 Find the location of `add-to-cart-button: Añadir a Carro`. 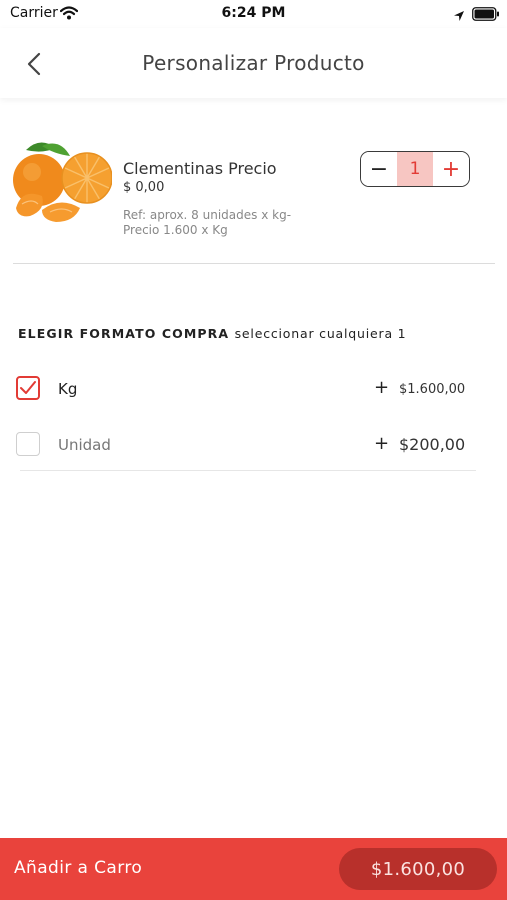

add-to-cart-button: Añadir a Carro is located at coordinates (78, 868).